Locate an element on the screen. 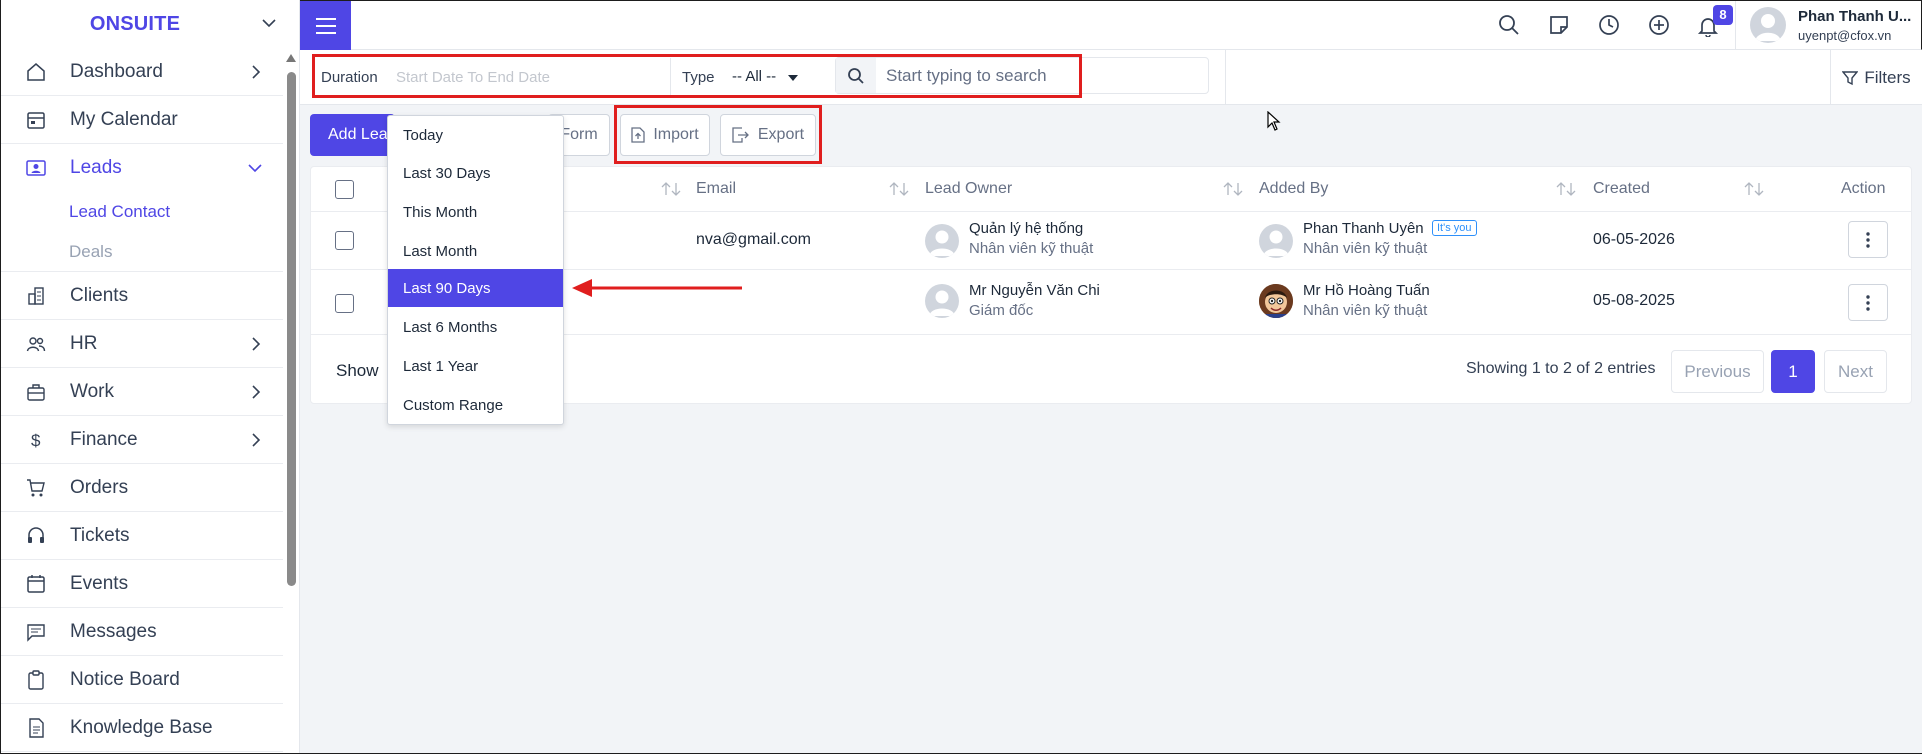 The height and width of the screenshot is (754, 1922). dropdown-option-last-6-months: Last 6 Months is located at coordinates (475, 327).